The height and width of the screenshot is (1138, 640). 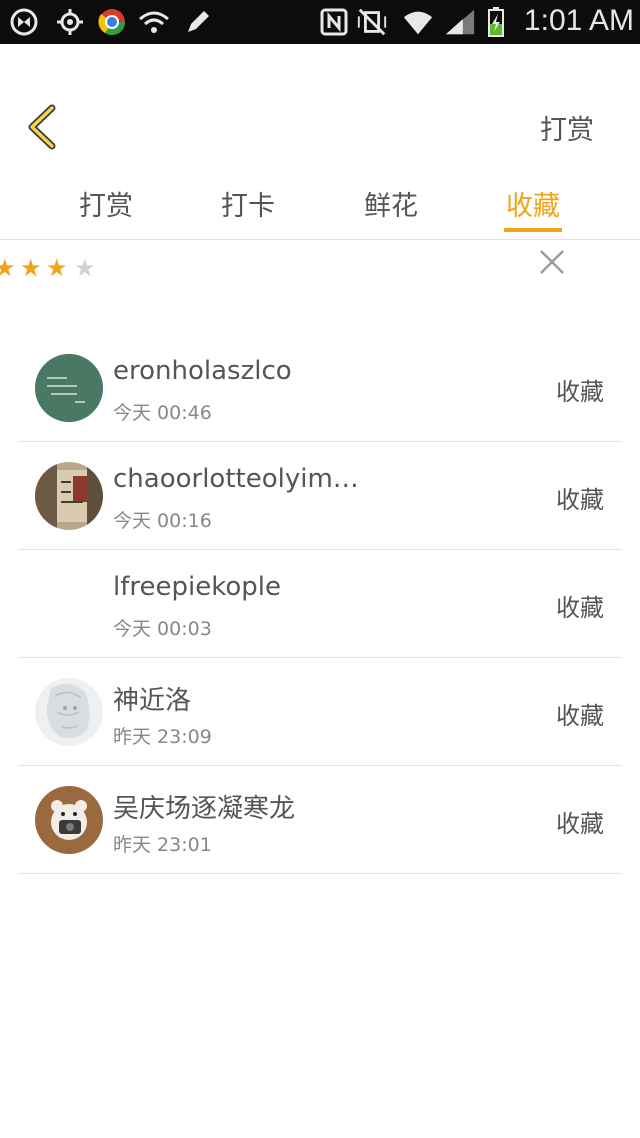 What do you see at coordinates (162, 737) in the screenshot?
I see `timestamp: 昨天 23:09` at bounding box center [162, 737].